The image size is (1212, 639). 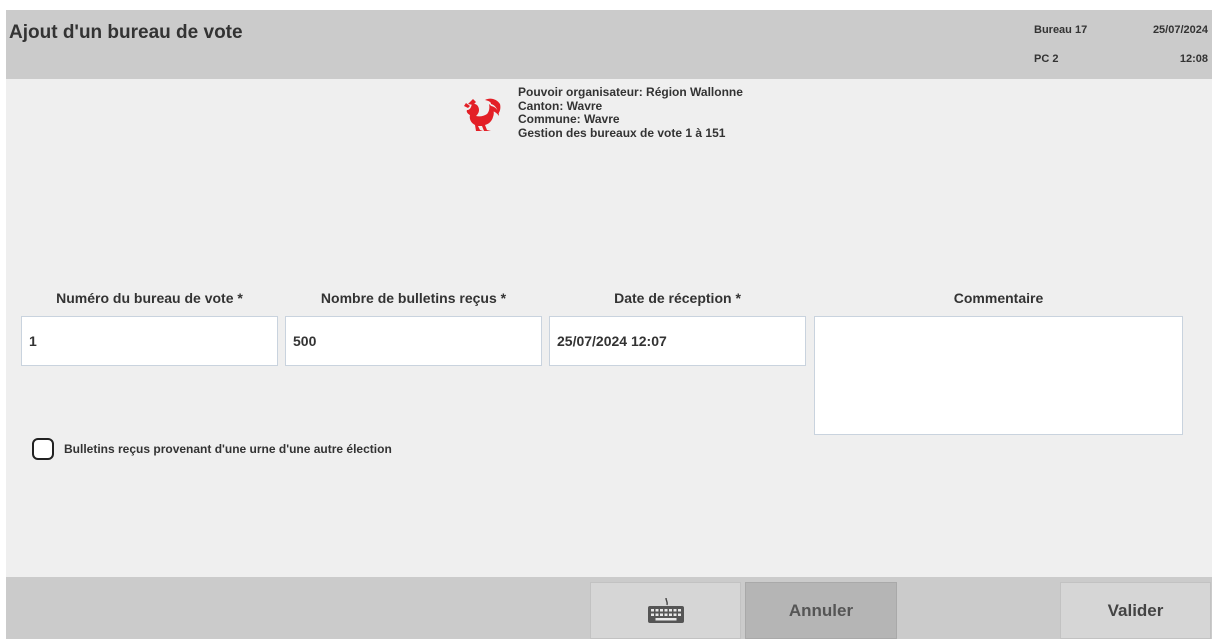 I want to click on canton-line: Canton: Wavre, so click(x=560, y=105).